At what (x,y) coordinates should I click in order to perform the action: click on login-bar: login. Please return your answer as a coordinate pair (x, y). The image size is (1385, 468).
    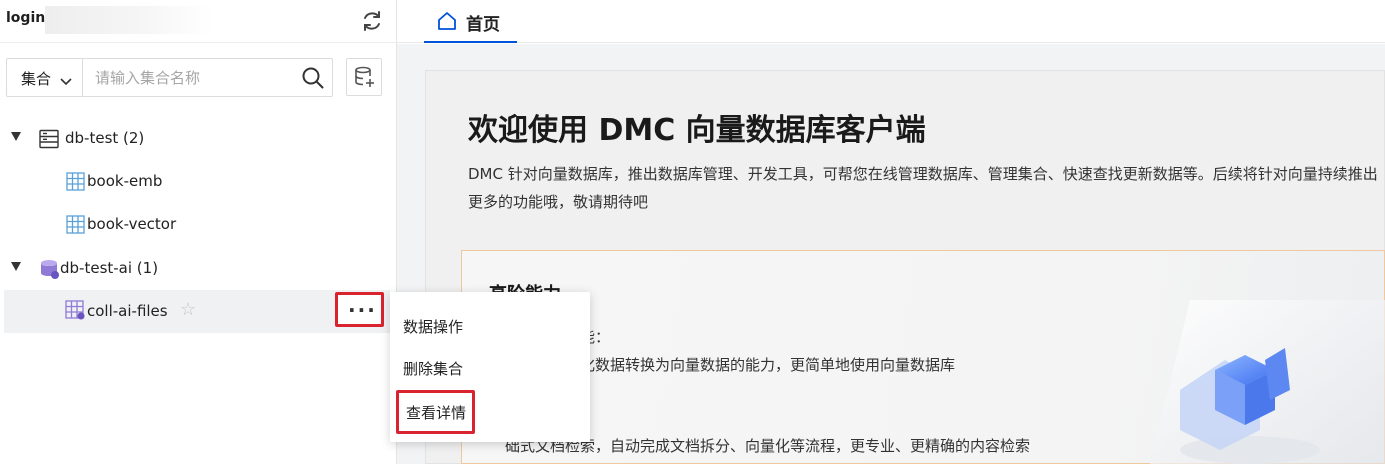
    Looking at the image, I should click on (198, 21).